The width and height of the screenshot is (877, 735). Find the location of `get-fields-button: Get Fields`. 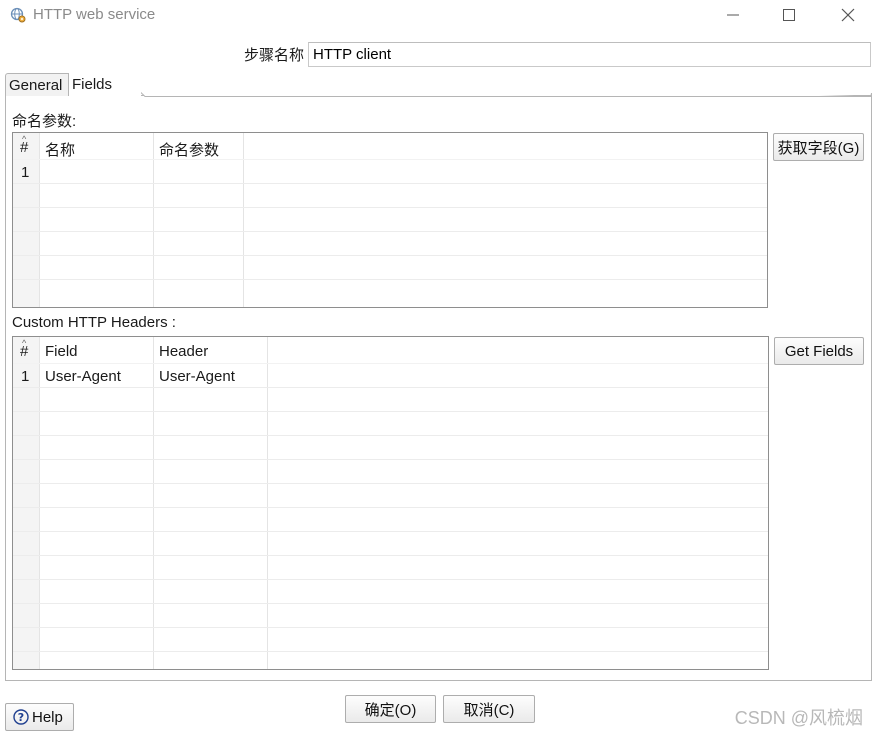

get-fields-button: Get Fields is located at coordinates (819, 351).